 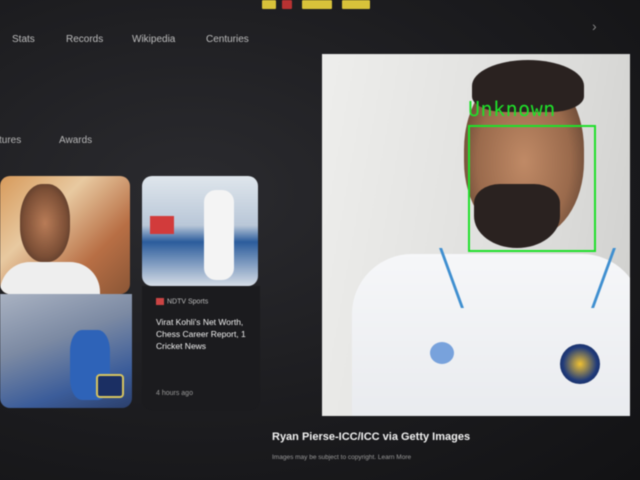 What do you see at coordinates (153, 39) in the screenshot?
I see `tab-wikipedia: Wikipedia` at bounding box center [153, 39].